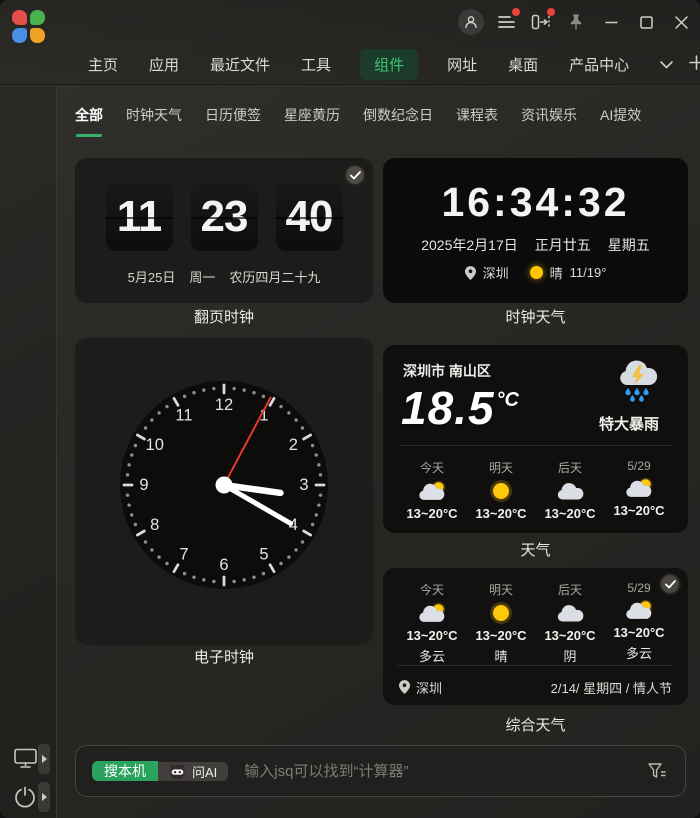 The width and height of the screenshot is (700, 818). I want to click on weather-temperature: 18.5 °C, so click(460, 408).